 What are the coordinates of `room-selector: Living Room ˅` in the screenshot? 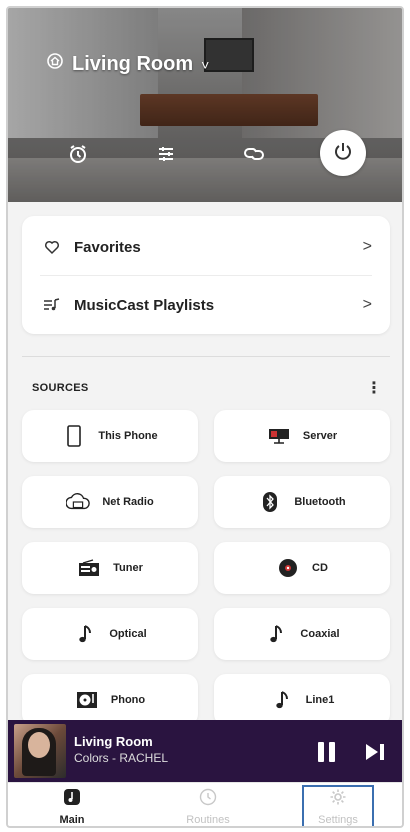 It's located at (127, 64).